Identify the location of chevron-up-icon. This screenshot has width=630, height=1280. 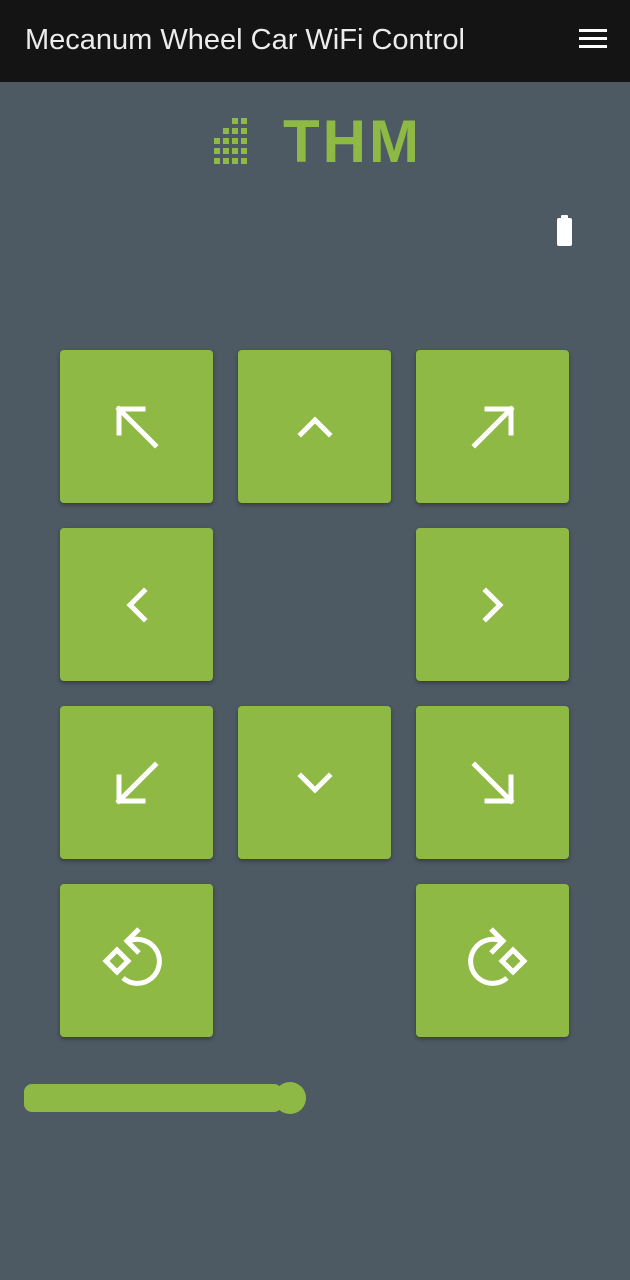
(314, 426).